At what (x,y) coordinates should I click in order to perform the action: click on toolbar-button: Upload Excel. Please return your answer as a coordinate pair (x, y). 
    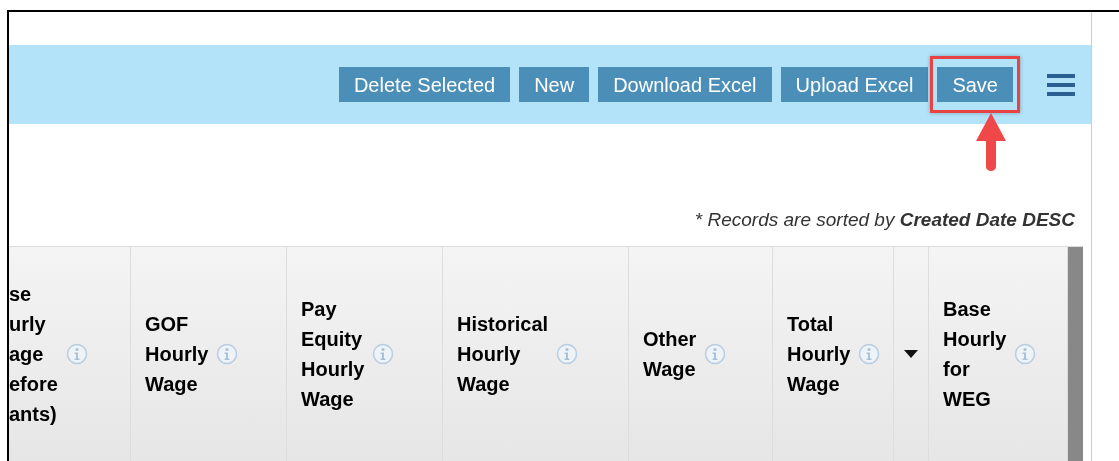
    Looking at the image, I should click on (854, 84).